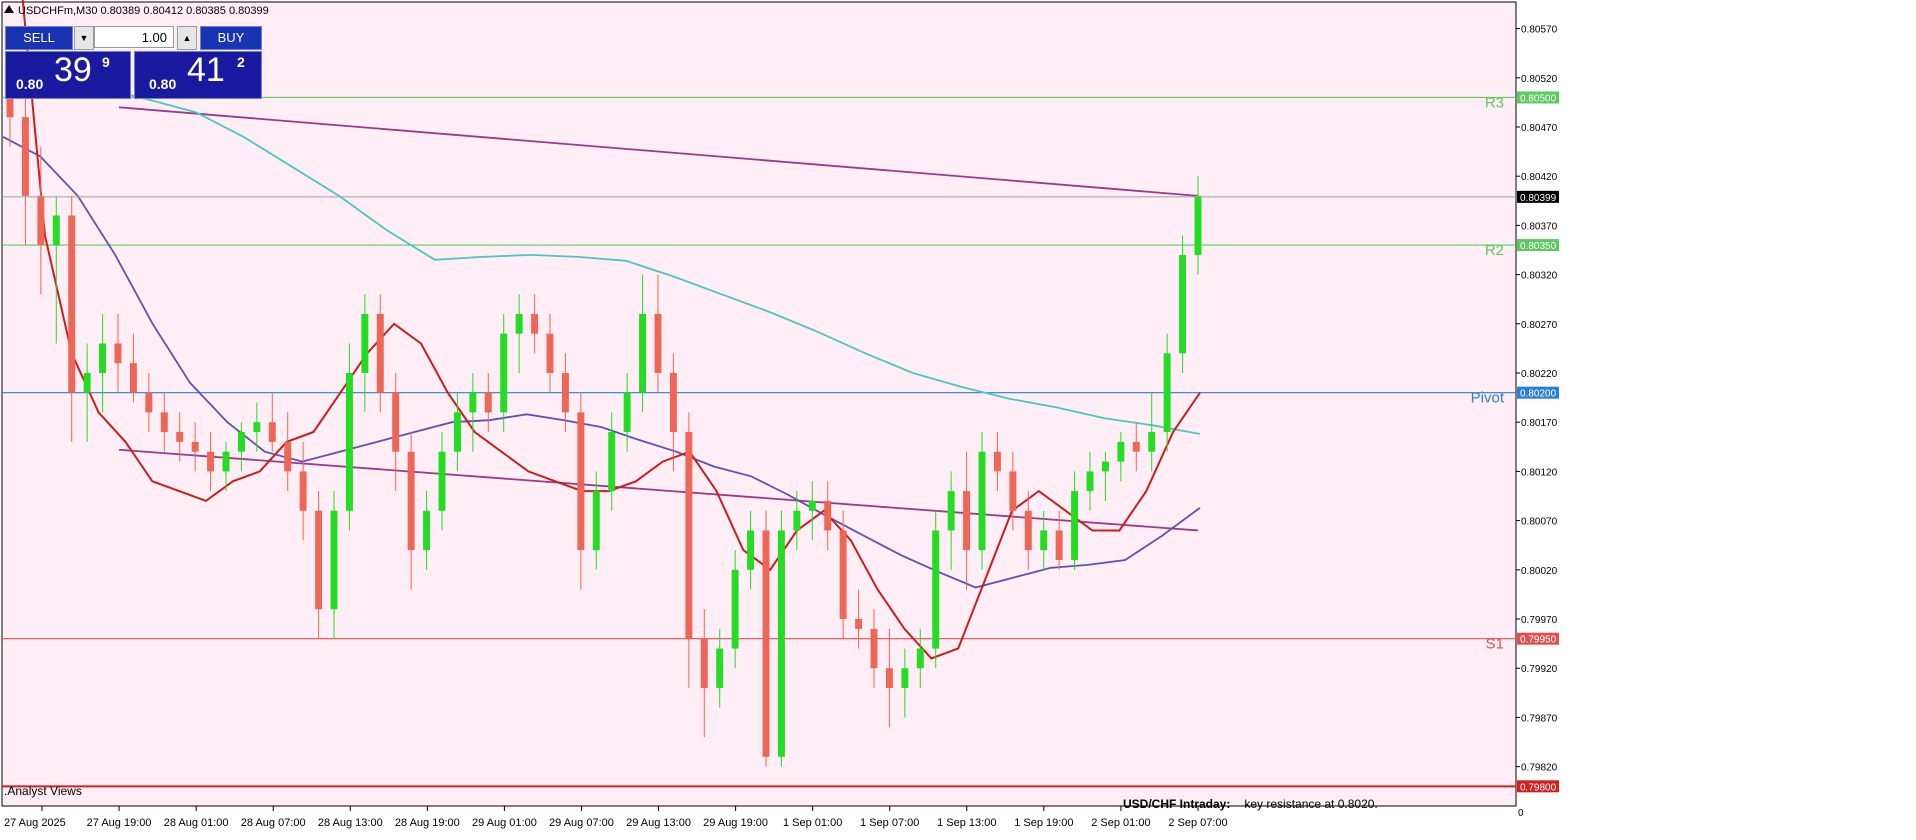  What do you see at coordinates (1120, 823) in the screenshot?
I see `x-tick-label: 2 Sep 01:00` at bounding box center [1120, 823].